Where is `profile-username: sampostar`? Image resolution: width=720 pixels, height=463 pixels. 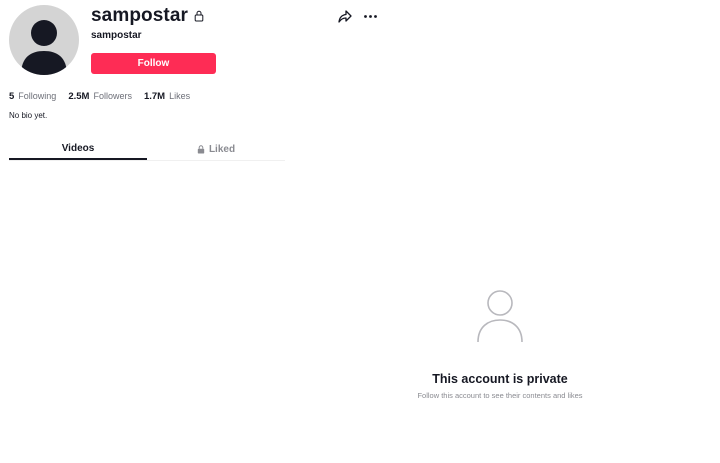 profile-username: sampostar is located at coordinates (147, 16).